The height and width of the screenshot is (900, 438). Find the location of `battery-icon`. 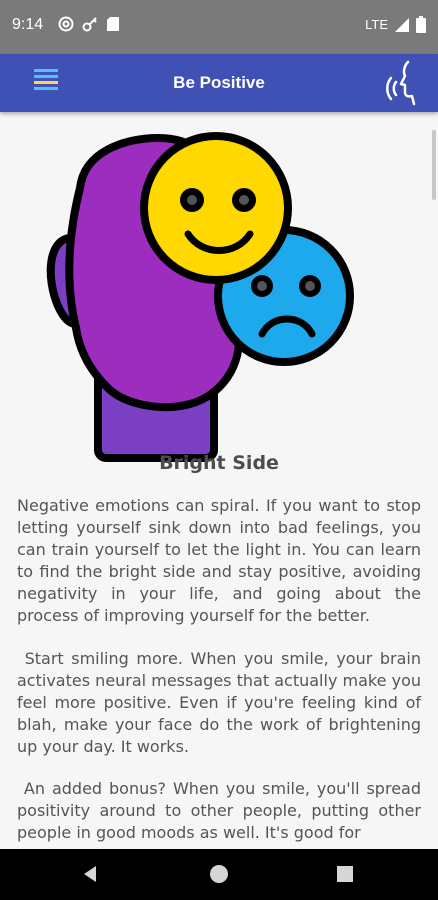

battery-icon is located at coordinates (421, 24).